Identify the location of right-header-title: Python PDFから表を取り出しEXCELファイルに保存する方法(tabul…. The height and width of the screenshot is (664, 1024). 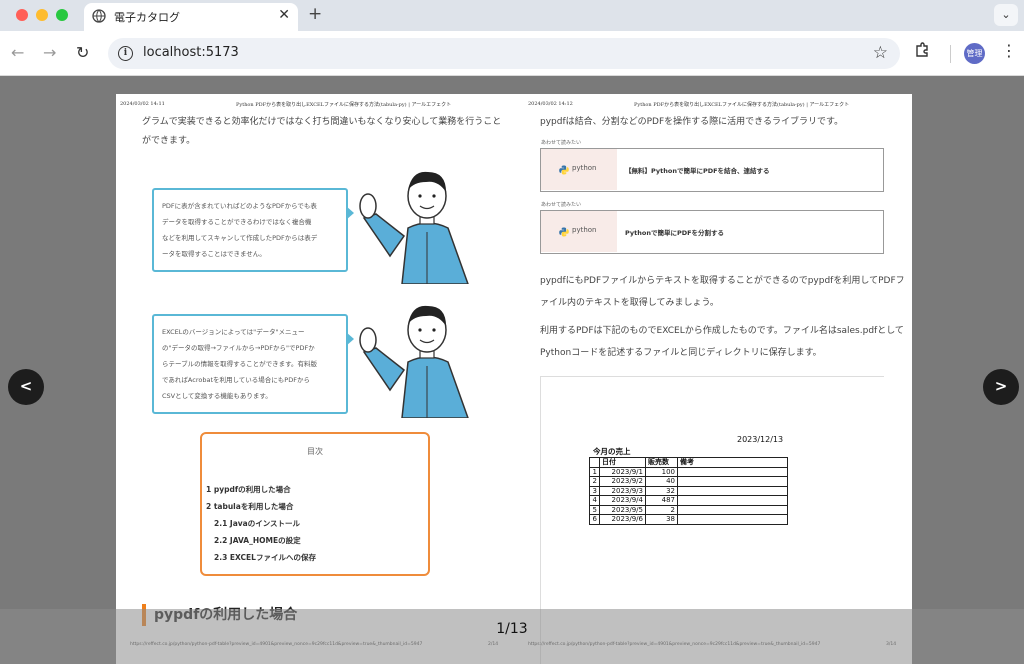
(742, 105).